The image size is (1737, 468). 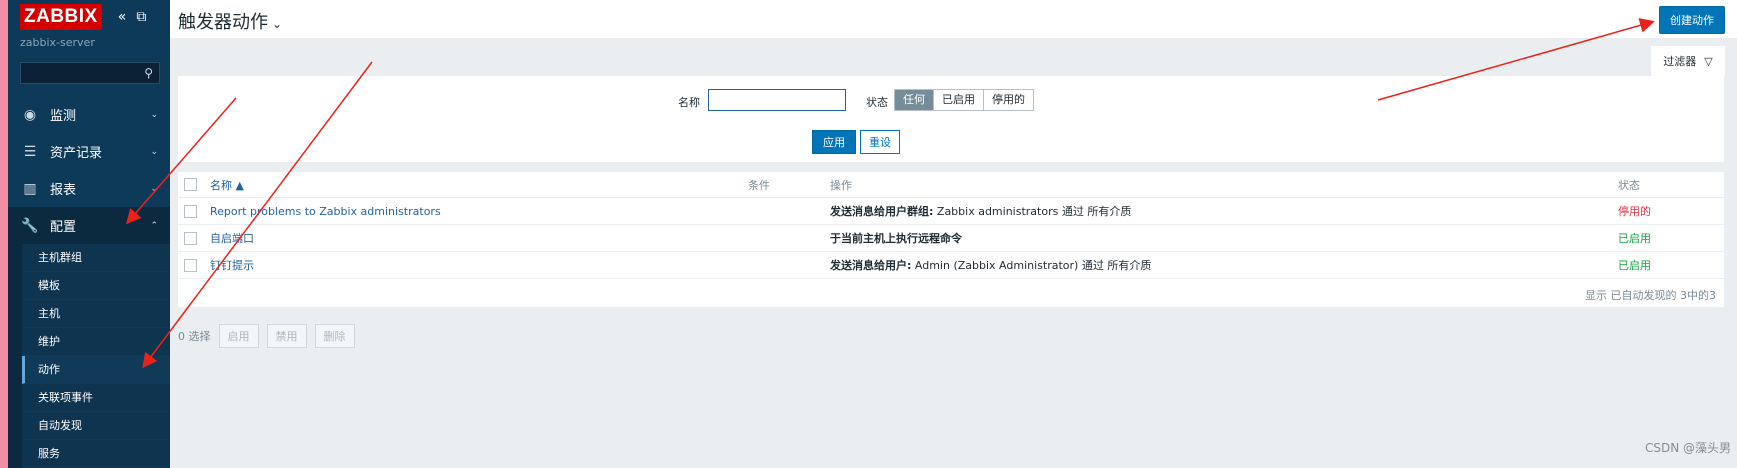 I want to click on configuration-submenu: 主机群组 模板 主机 维护 动作 关联项事件 自动发现 服务, so click(x=89, y=356).